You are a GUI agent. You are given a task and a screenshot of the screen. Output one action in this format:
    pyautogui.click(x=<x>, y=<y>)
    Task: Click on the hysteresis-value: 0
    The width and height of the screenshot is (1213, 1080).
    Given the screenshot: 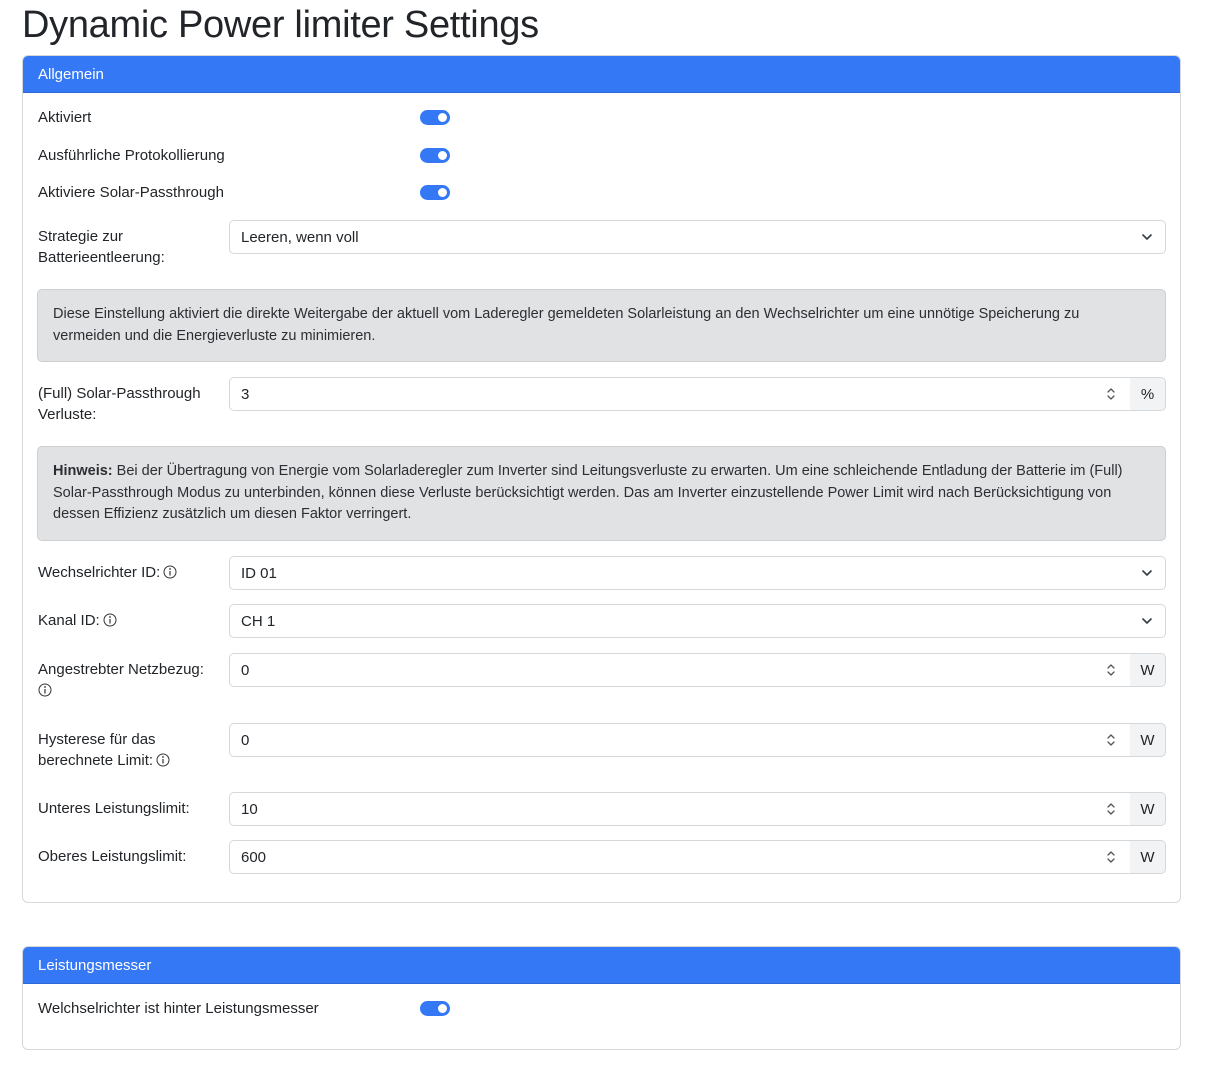 What is the action you would take?
    pyautogui.click(x=245, y=740)
    